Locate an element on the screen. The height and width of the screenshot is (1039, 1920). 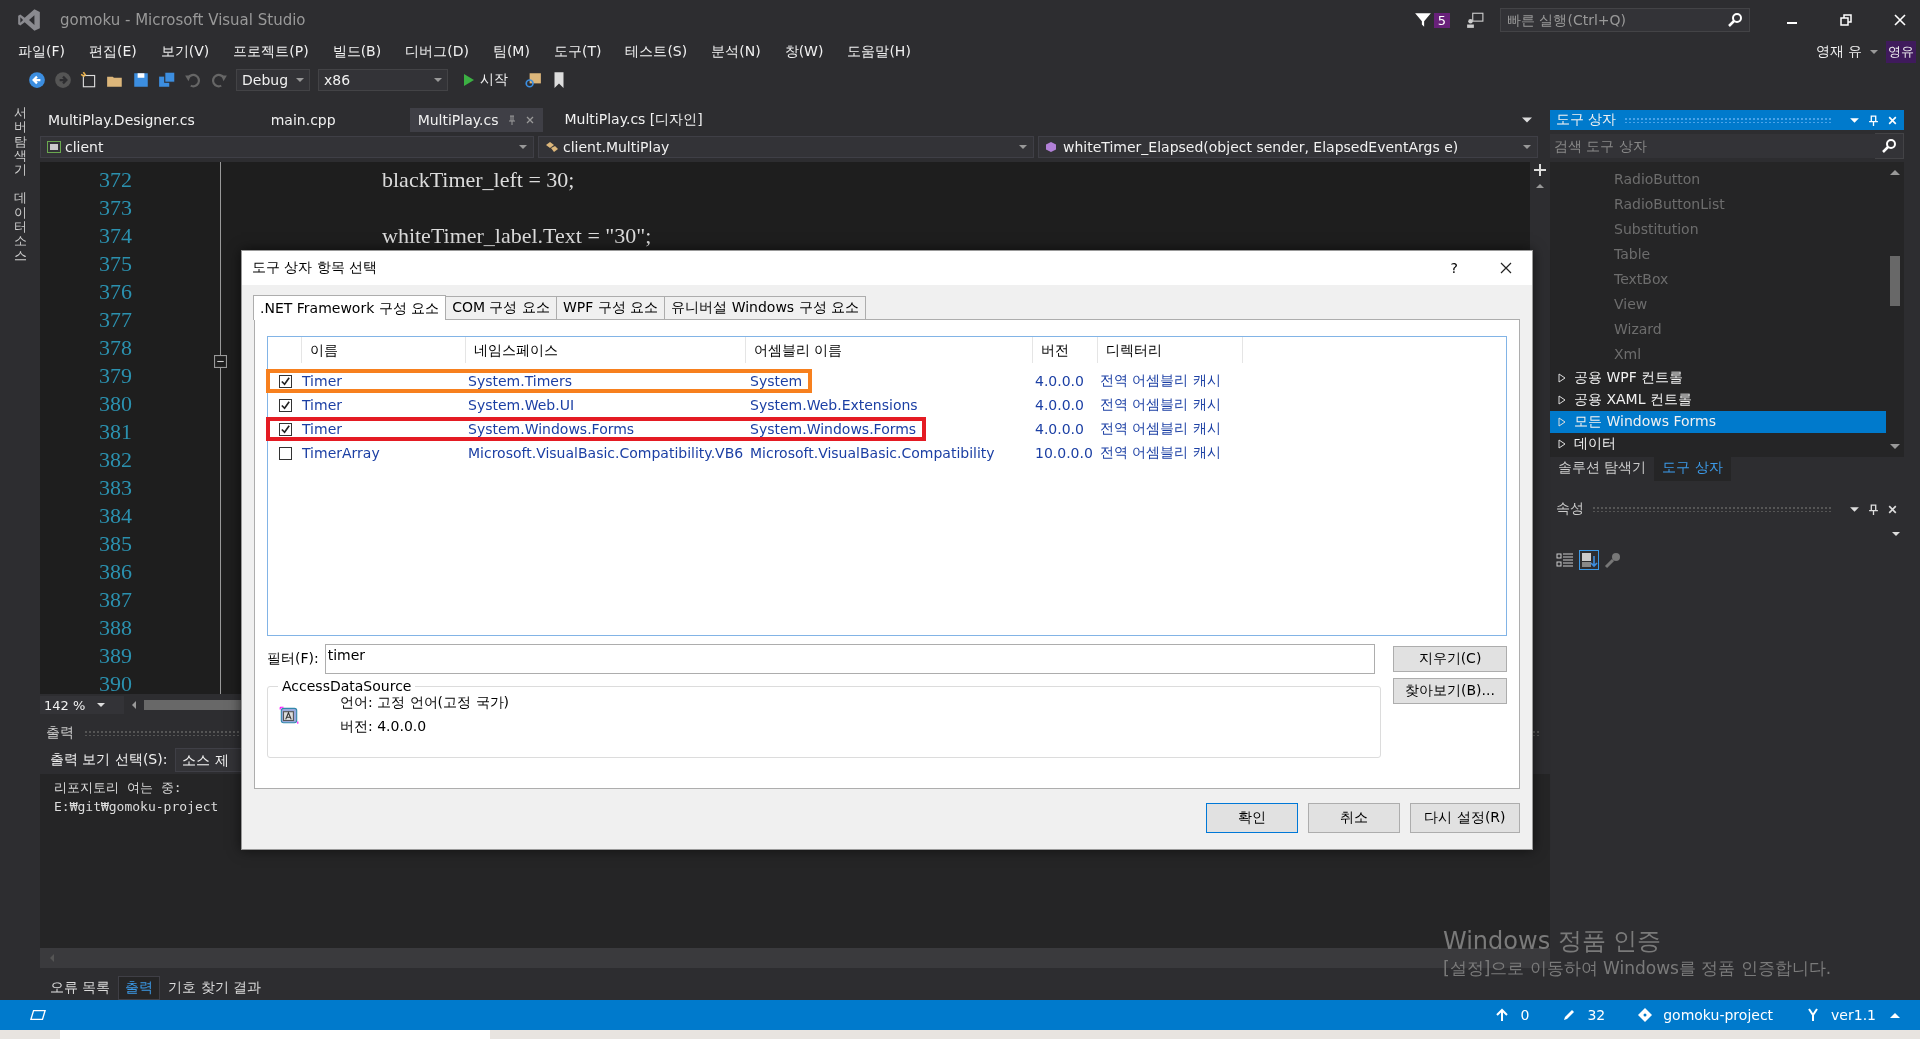
user-avatar: 영유 is located at coordinates (1901, 52).